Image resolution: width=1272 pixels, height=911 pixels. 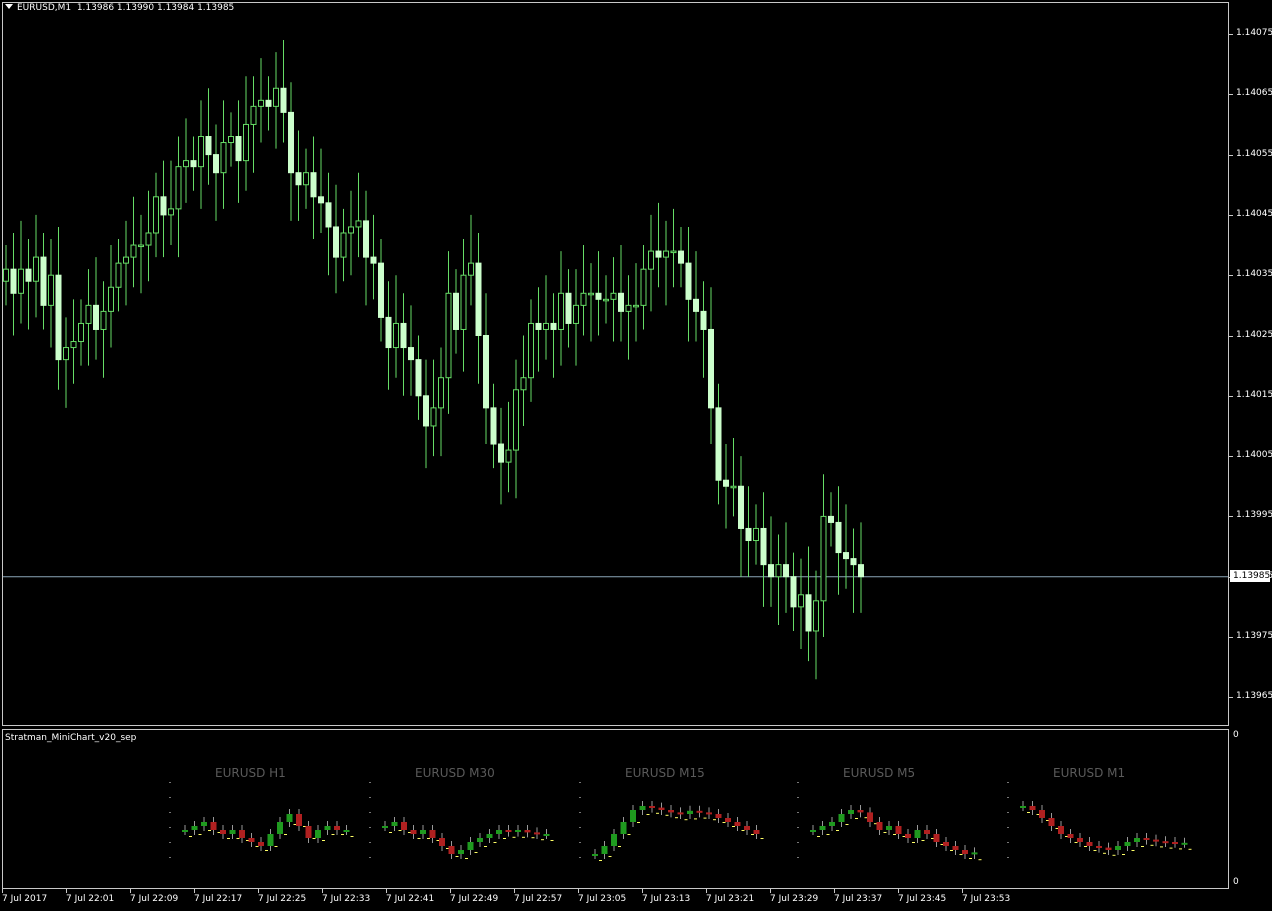 I want to click on time-label: 7 Jul 23:37, so click(x=858, y=899).